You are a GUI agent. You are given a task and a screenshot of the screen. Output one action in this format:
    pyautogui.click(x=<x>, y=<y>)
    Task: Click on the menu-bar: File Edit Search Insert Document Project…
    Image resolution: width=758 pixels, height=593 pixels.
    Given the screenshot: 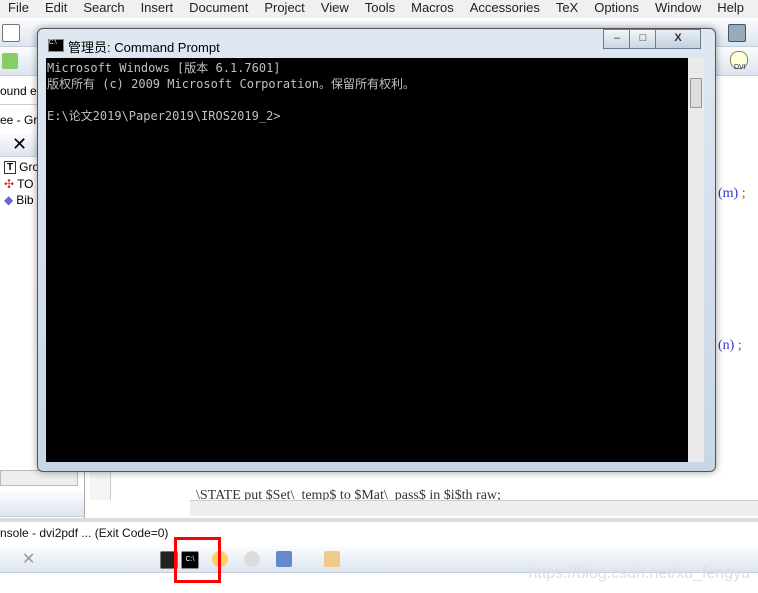 What is the action you would take?
    pyautogui.click(x=379, y=9)
    